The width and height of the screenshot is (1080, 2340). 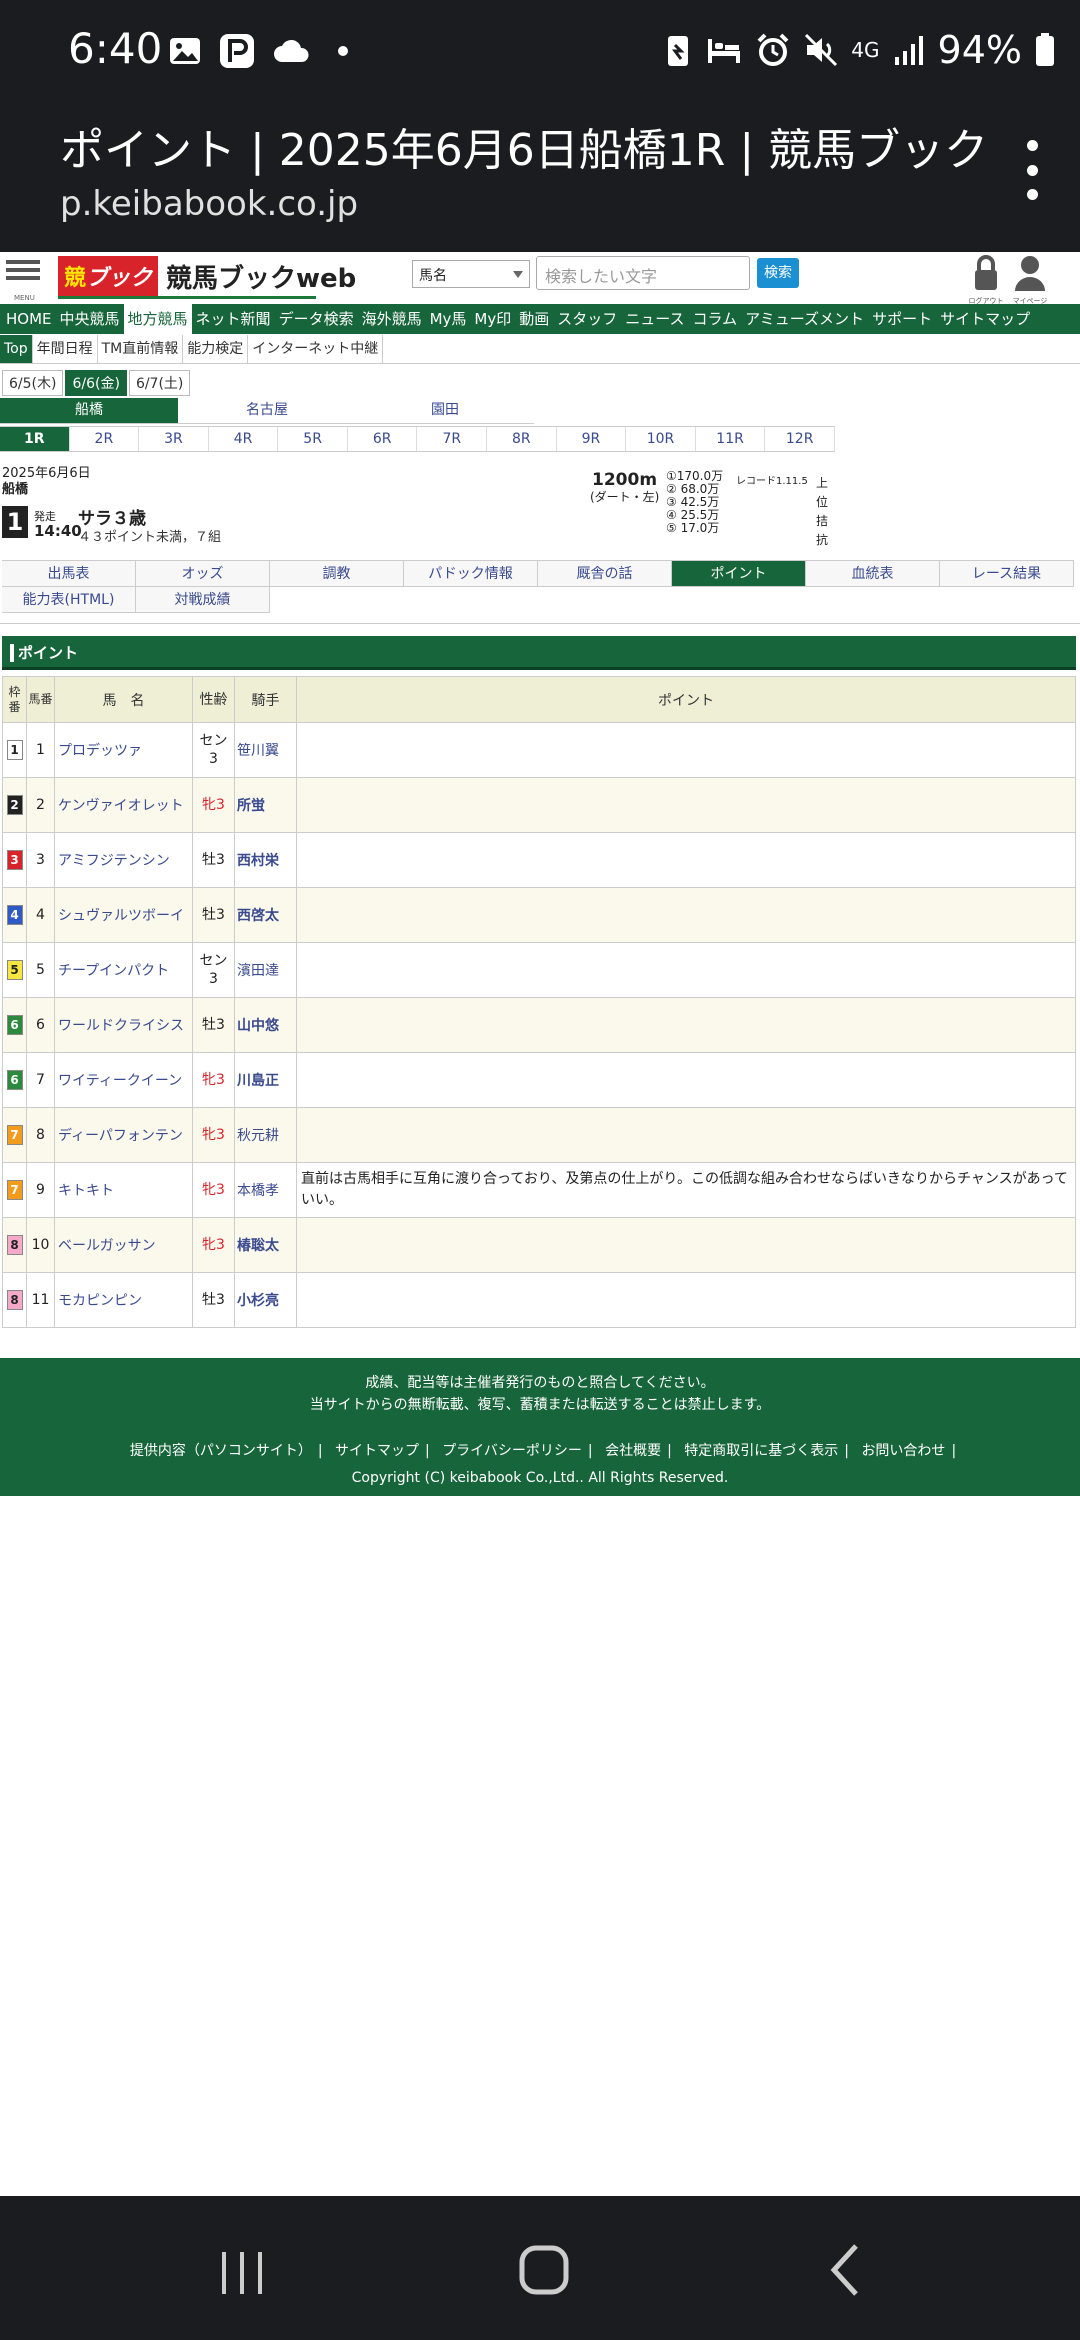 What do you see at coordinates (686, 1080) in the screenshot?
I see `point-comment` at bounding box center [686, 1080].